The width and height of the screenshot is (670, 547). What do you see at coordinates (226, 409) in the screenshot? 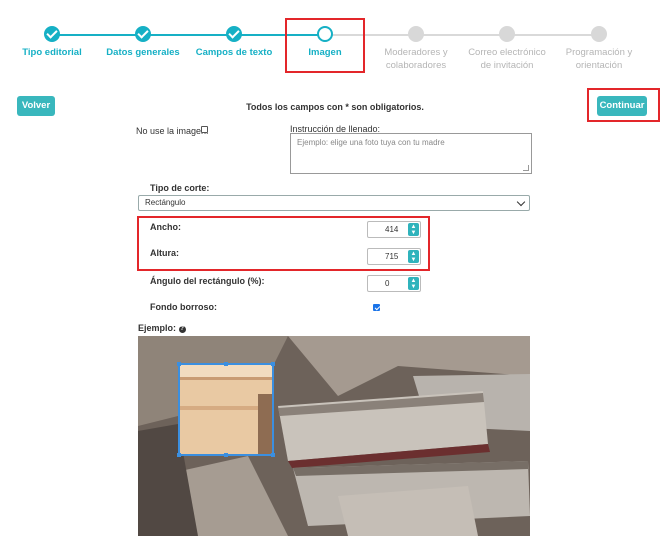
I see `crop-rectangle` at bounding box center [226, 409].